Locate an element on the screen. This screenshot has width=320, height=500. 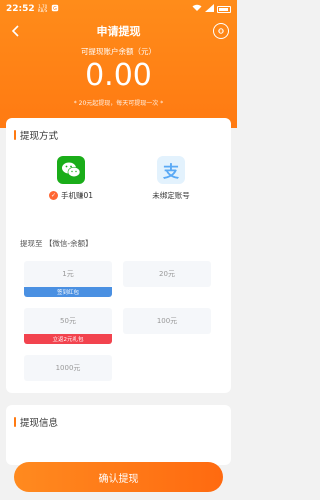
status-right is located at coordinates (211, 9).